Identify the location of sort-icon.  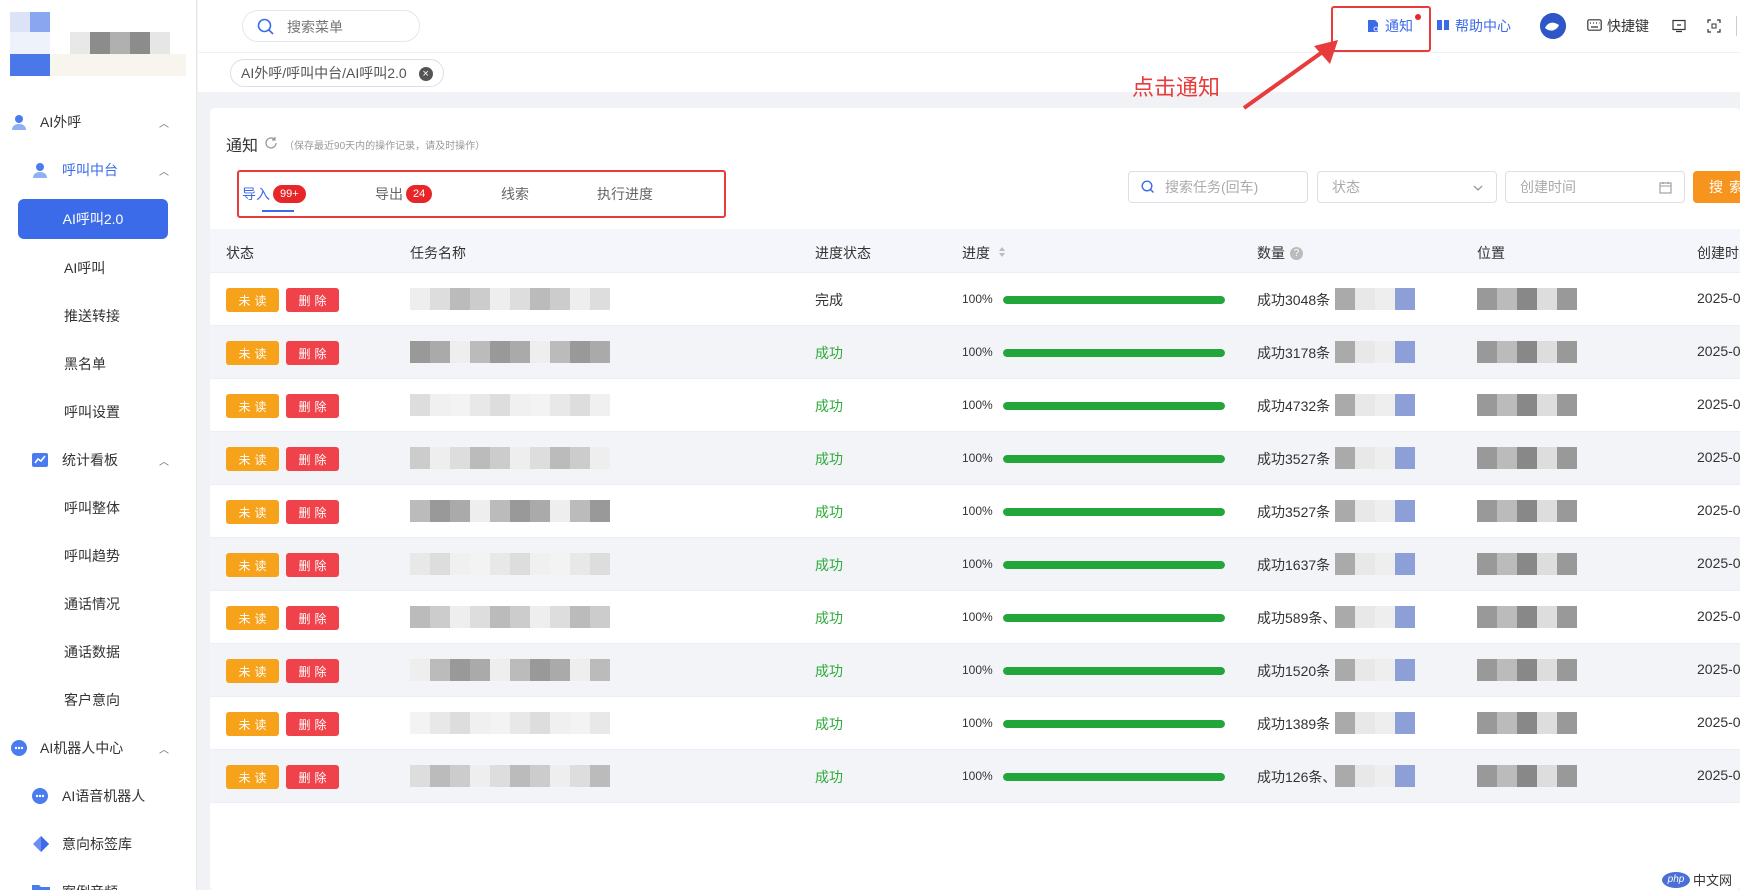
(1002, 253).